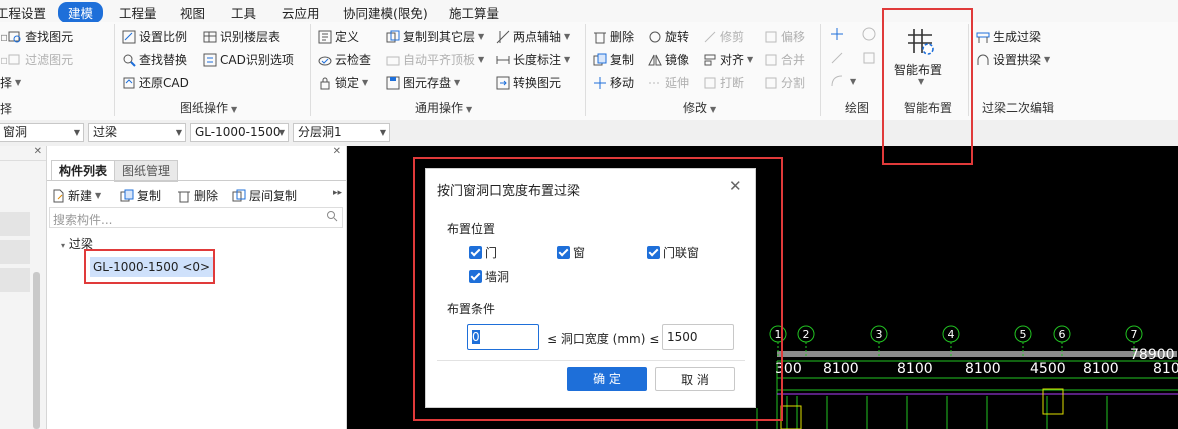 This screenshot has width=1178, height=429. What do you see at coordinates (138, 12) in the screenshot?
I see `menu-quantity: 工程量` at bounding box center [138, 12].